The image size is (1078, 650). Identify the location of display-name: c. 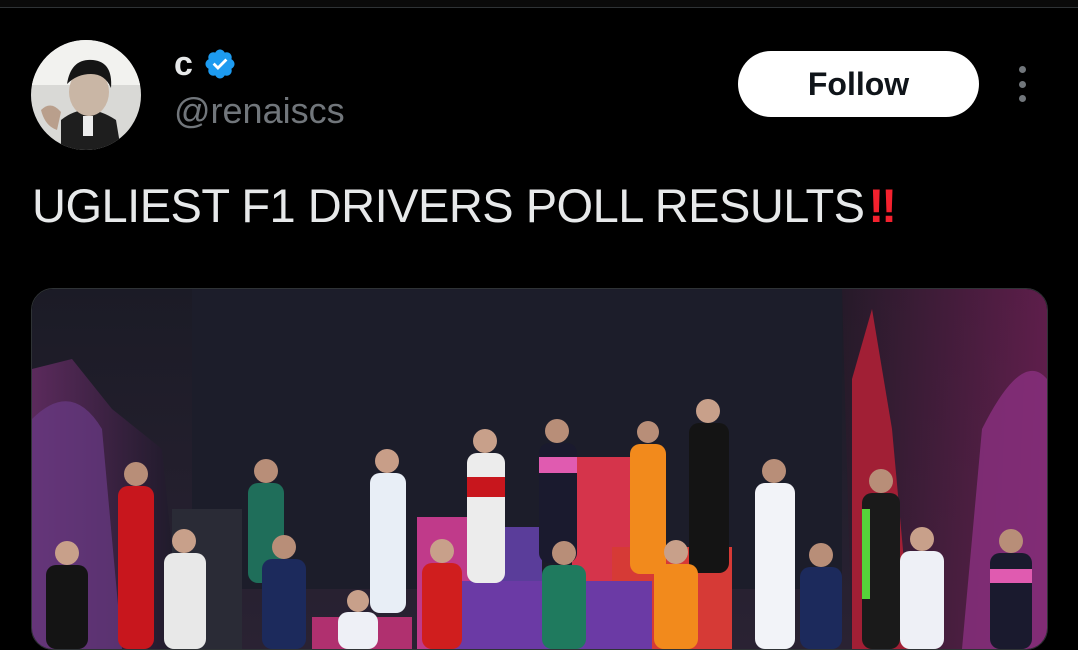
(183, 64).